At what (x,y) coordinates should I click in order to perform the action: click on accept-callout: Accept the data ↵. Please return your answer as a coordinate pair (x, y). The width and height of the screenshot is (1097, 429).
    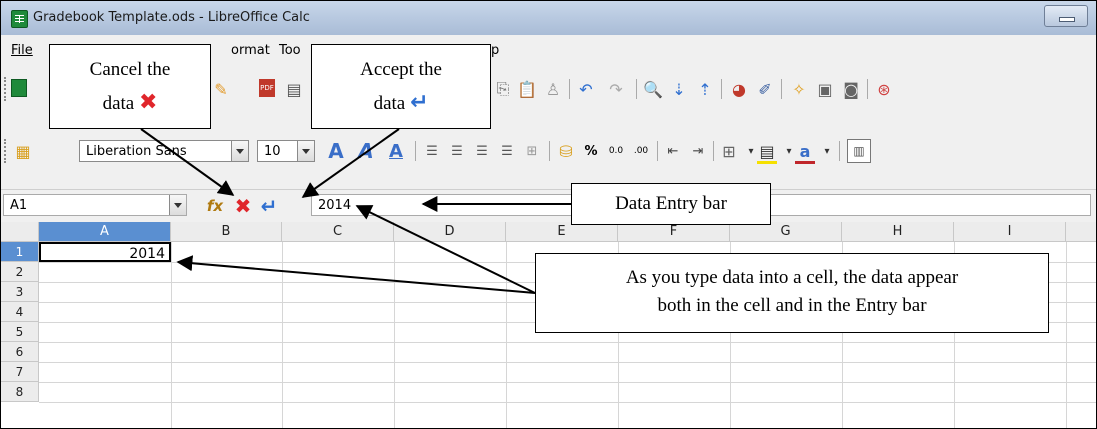
    Looking at the image, I should click on (401, 86).